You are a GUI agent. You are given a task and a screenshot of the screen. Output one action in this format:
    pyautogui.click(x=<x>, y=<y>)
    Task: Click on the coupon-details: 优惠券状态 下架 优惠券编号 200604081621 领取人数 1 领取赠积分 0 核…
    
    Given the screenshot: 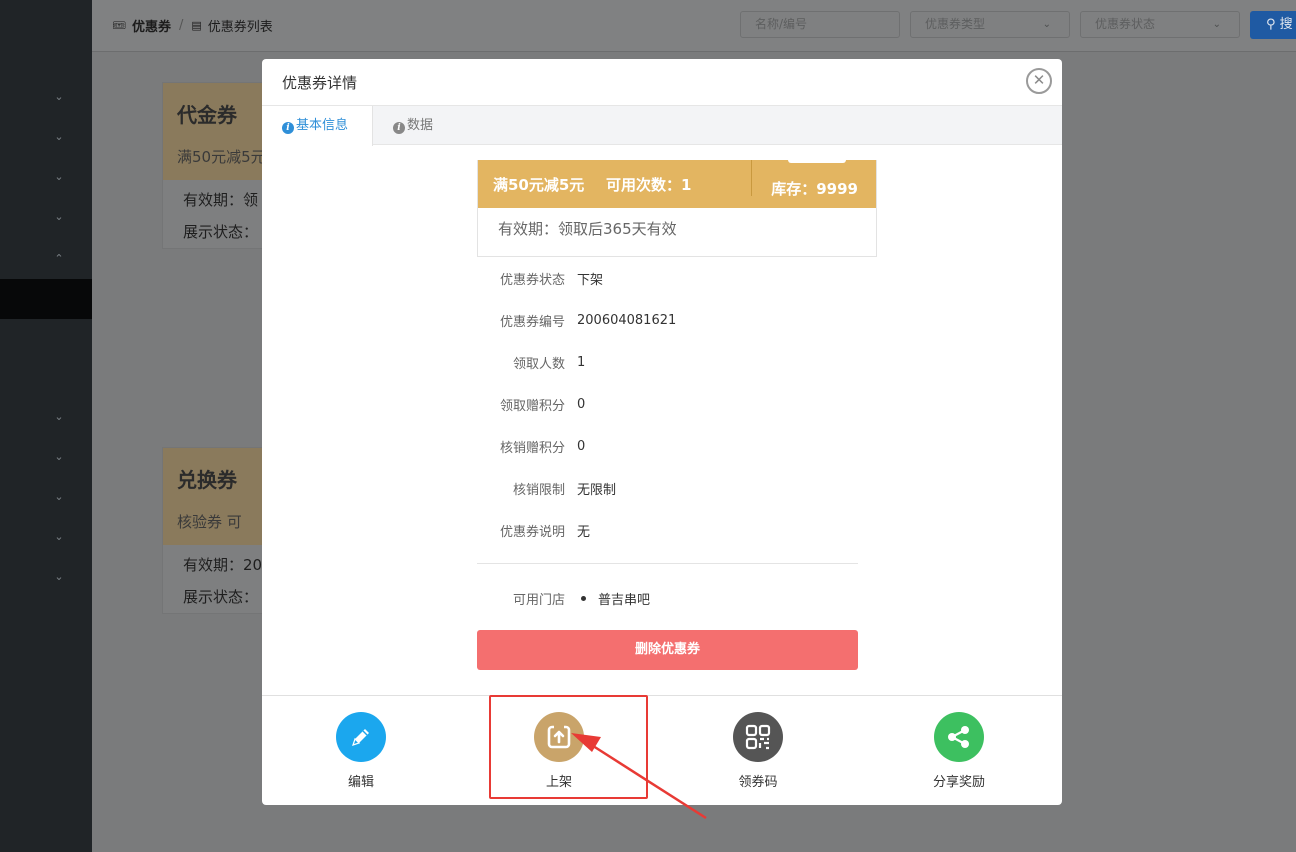 What is the action you would take?
    pyautogui.click(x=667, y=404)
    